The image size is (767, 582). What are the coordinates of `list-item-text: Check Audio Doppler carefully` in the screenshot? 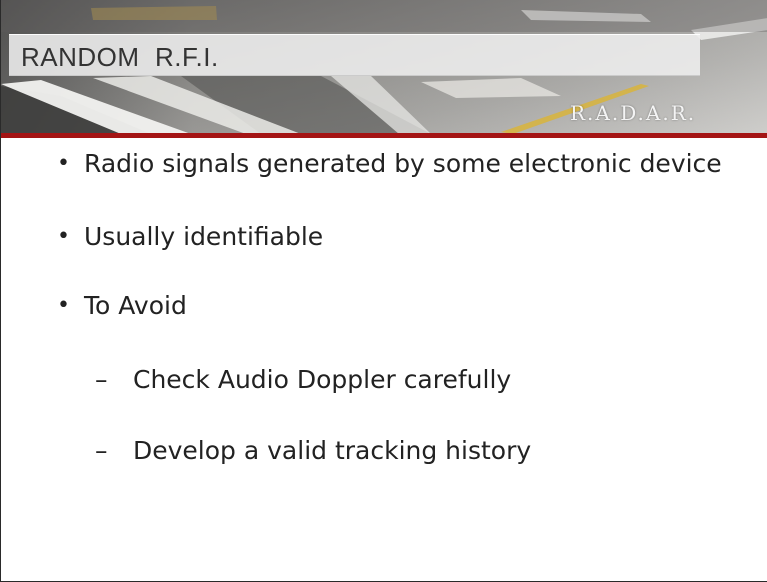 It's located at (322, 379).